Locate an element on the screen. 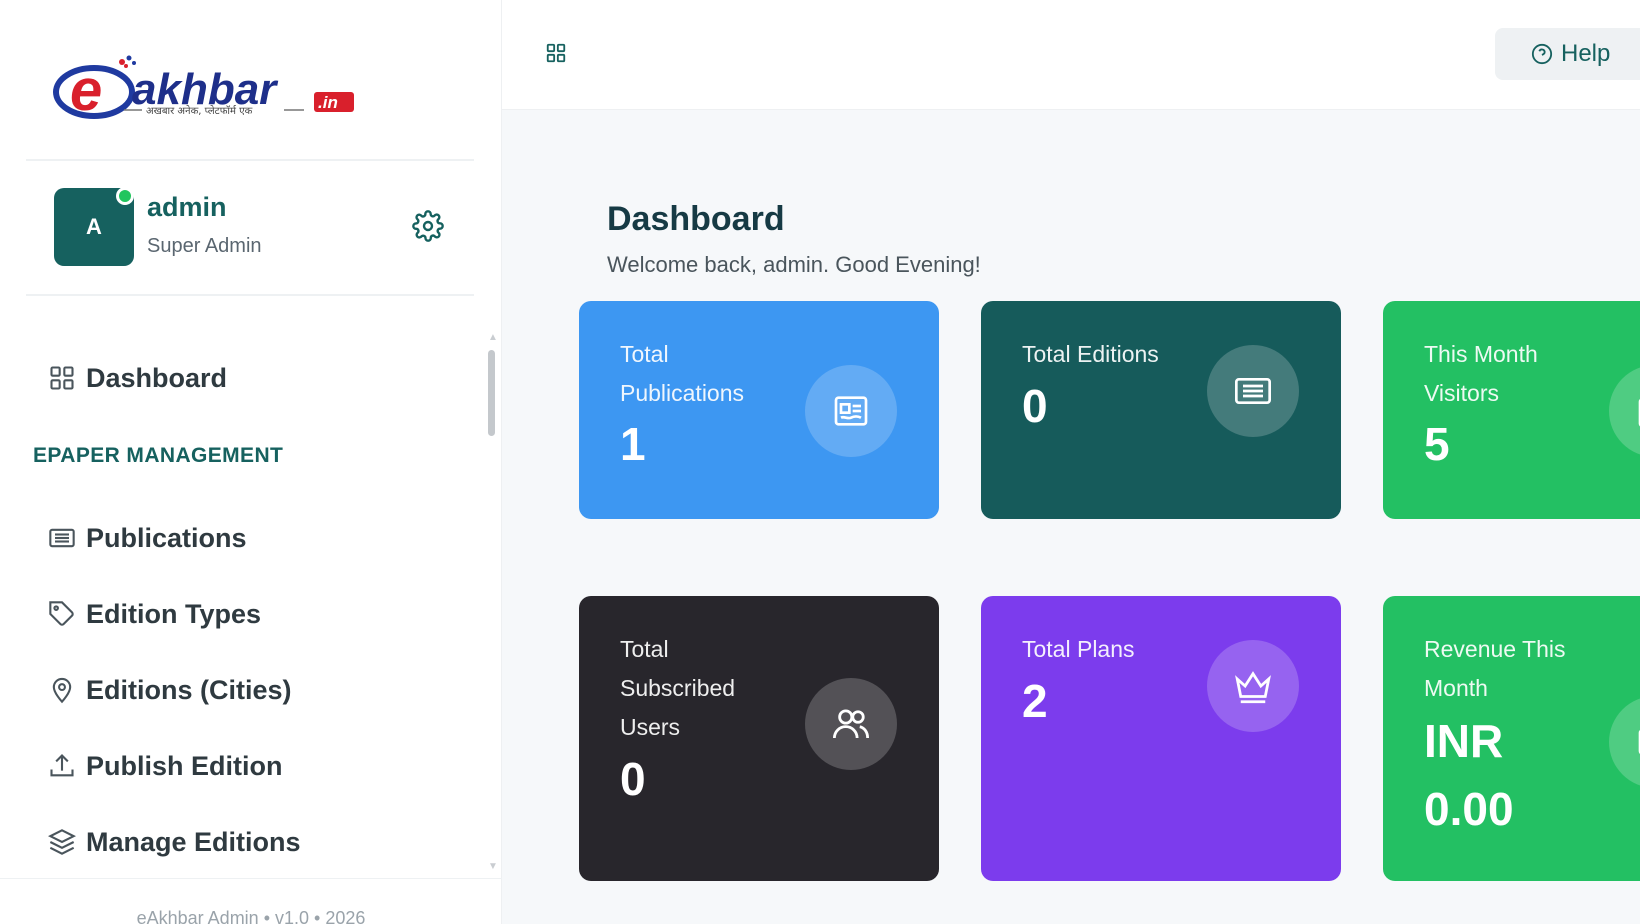 The height and width of the screenshot is (924, 1640). logo-graphic: e akhbar .in अखबार अनेक, प्लेटफॉर्म एक is located at coordinates (203, 89).